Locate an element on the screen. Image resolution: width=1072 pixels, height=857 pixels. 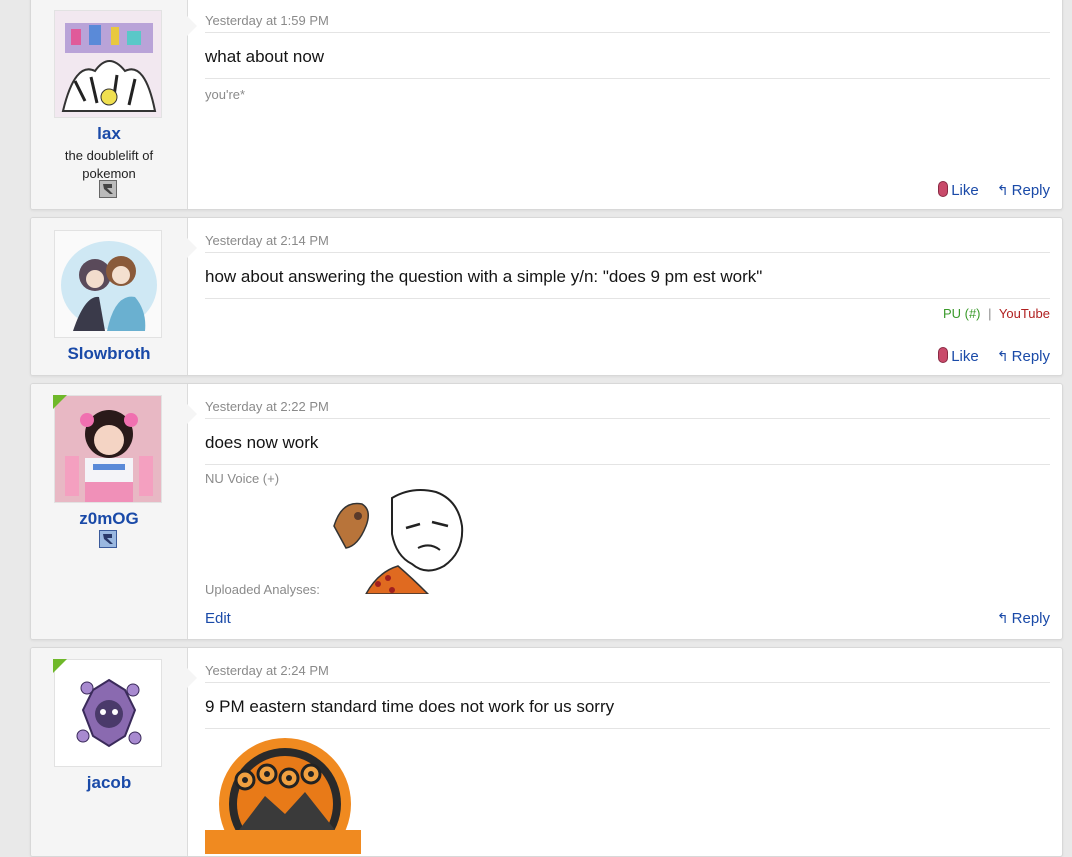
uploaded-analyses-label: Uploaded Analyses: is located at coordinates (262, 589).